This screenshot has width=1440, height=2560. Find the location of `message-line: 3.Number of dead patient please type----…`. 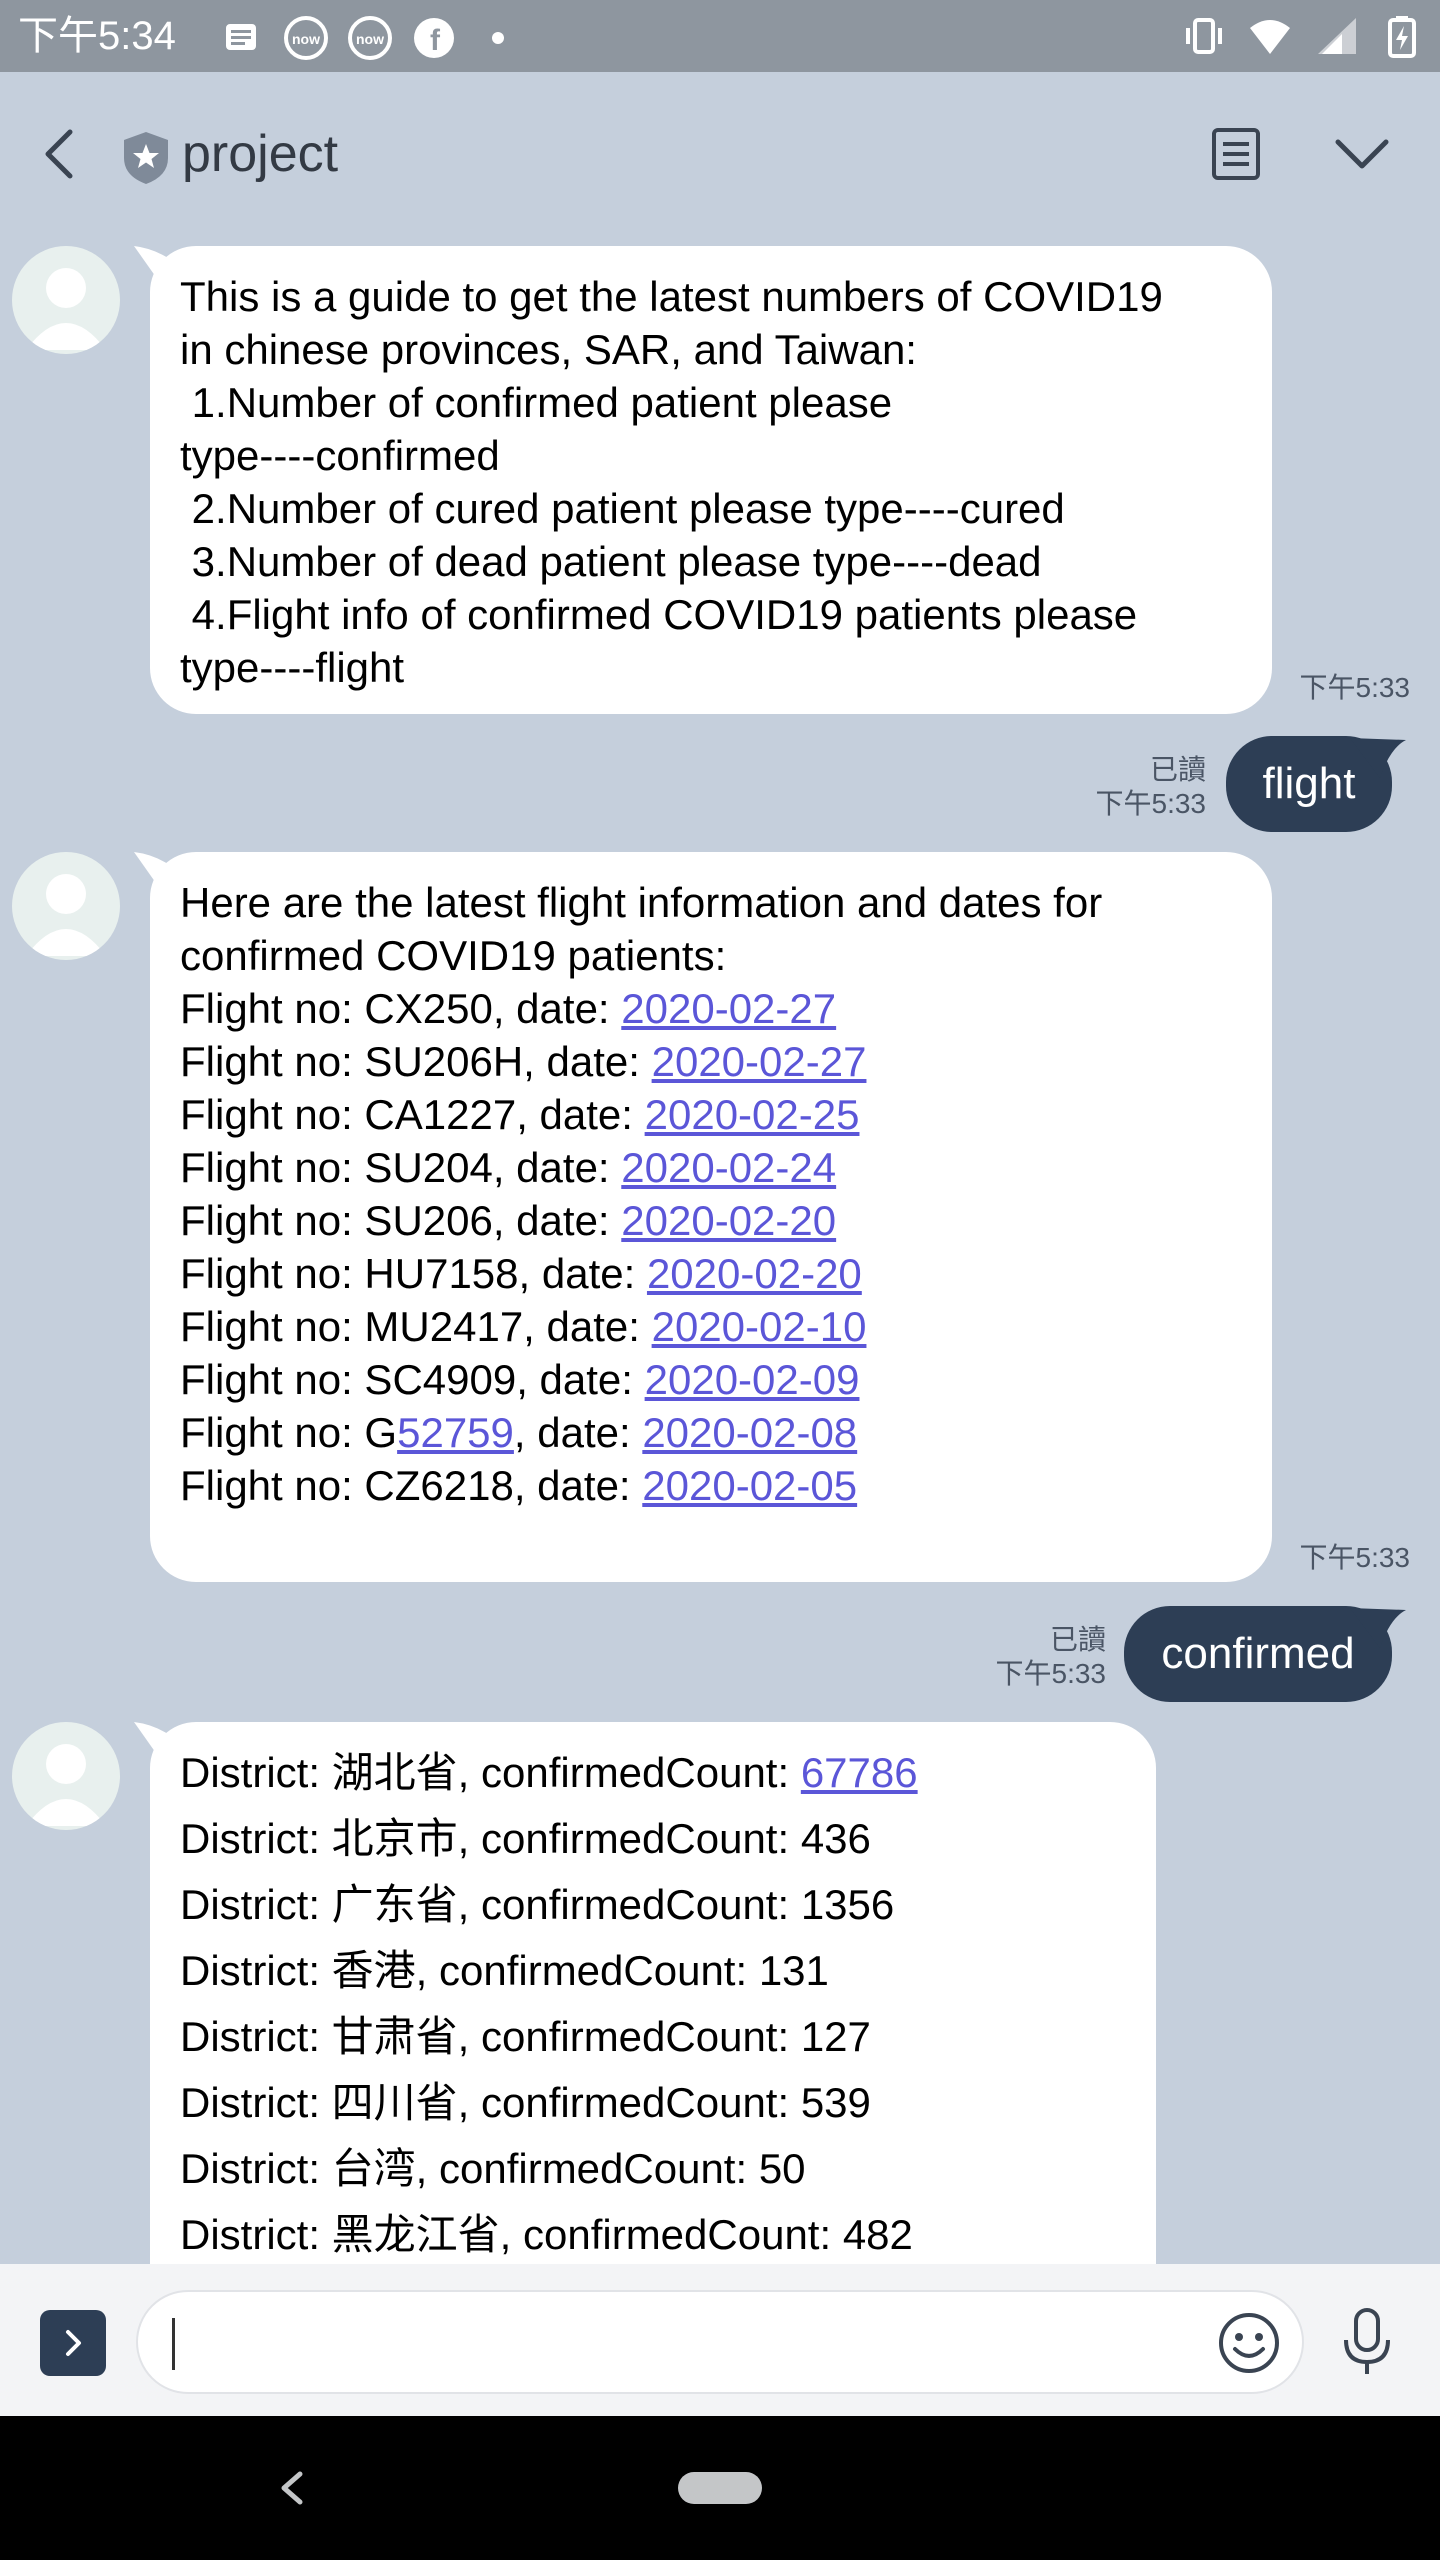

message-line: 3.Number of dead patient please type----… is located at coordinates (611, 561).